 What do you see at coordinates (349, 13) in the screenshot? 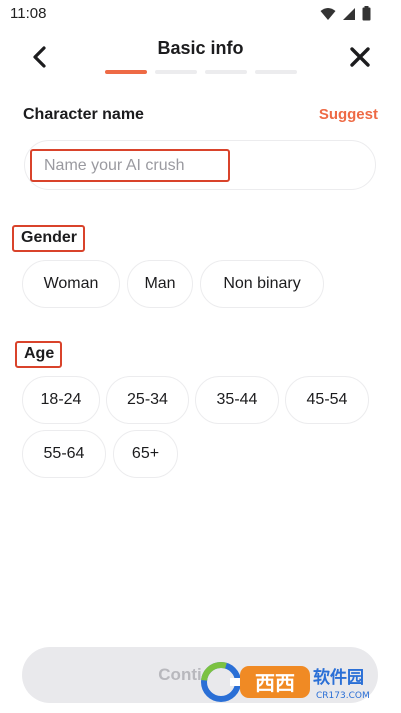
I see `signal-icon` at bounding box center [349, 13].